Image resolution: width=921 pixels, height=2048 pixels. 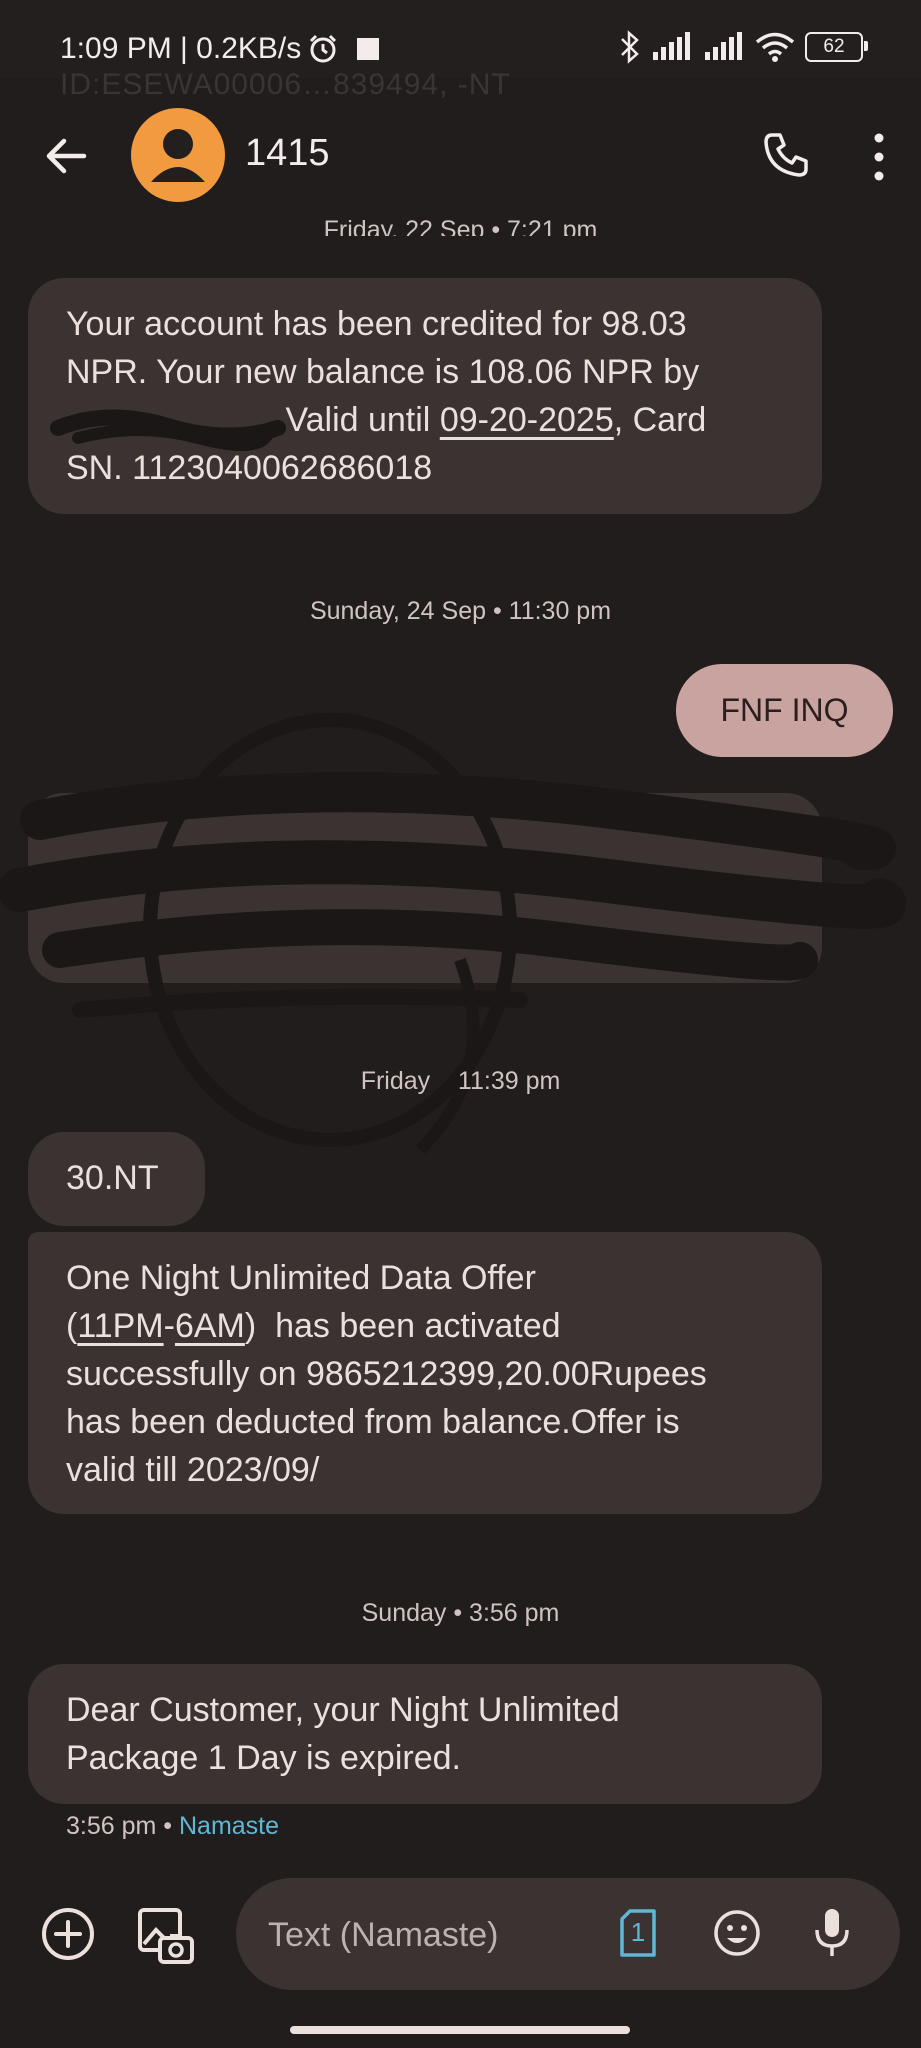 What do you see at coordinates (383, 372) in the screenshot?
I see `message-line: NPR. Your new balance is 108.06 NPR by` at bounding box center [383, 372].